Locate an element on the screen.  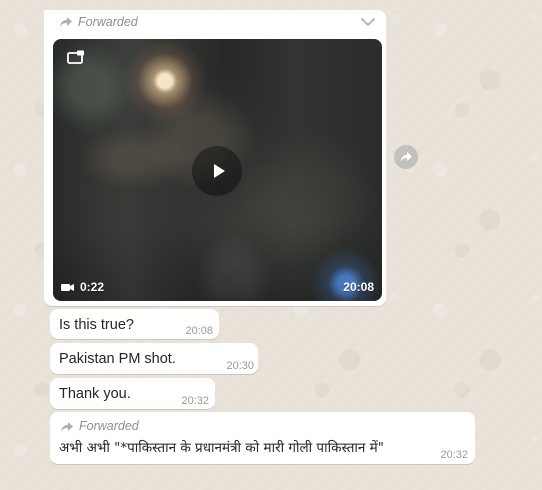
play-icon is located at coordinates (219, 171).